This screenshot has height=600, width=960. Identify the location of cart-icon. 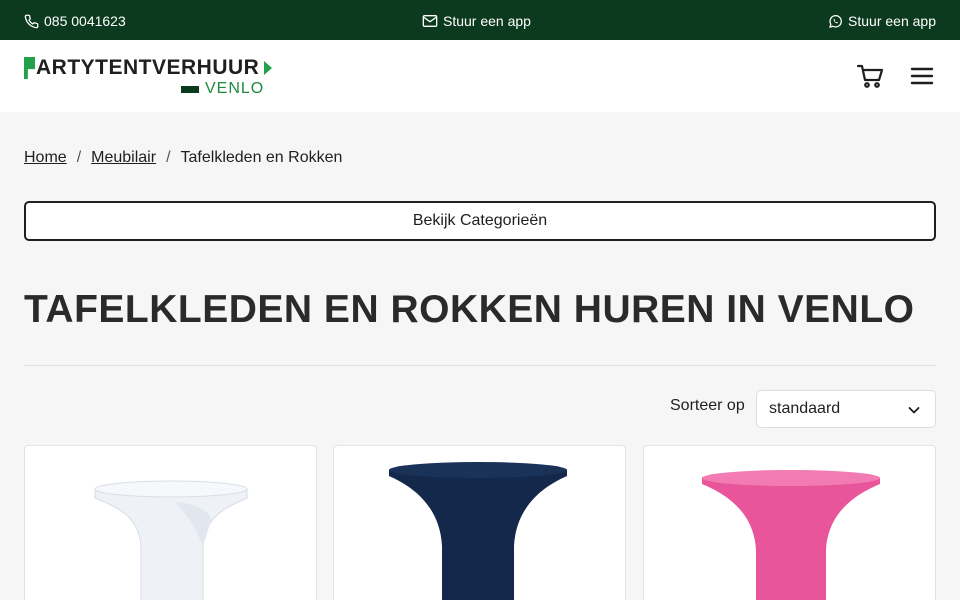
(870, 79).